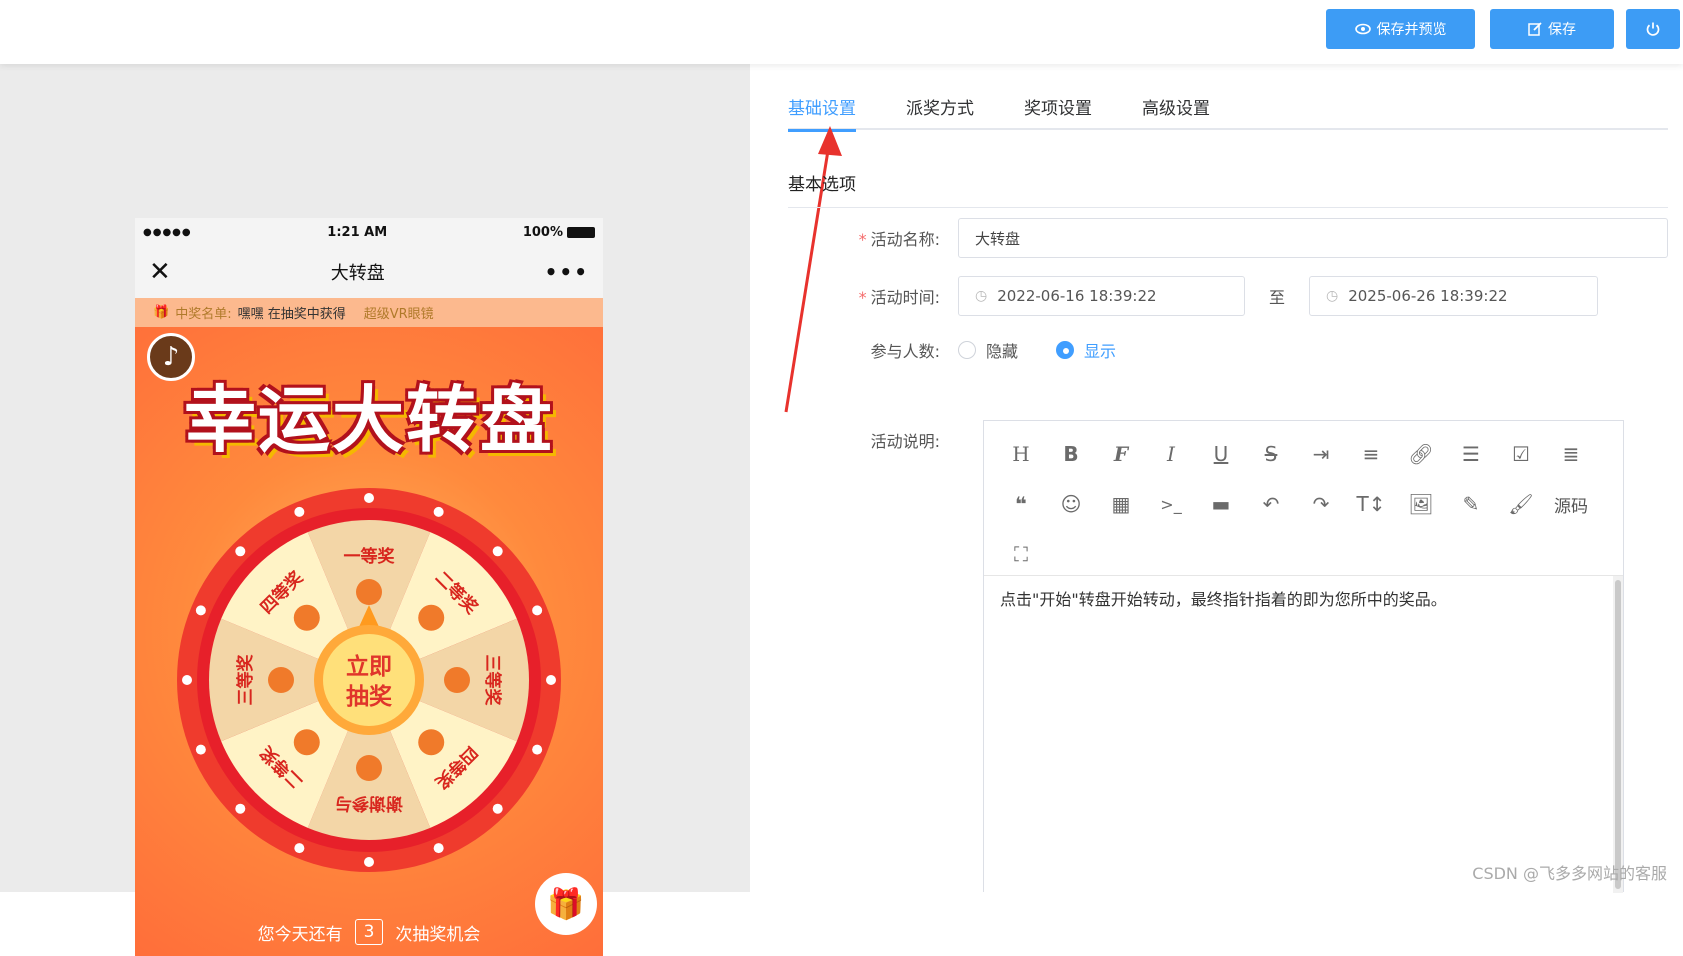 The image size is (1683, 956). Describe the element at coordinates (1371, 454) in the screenshot. I see `line-height-icon: ≡` at that location.